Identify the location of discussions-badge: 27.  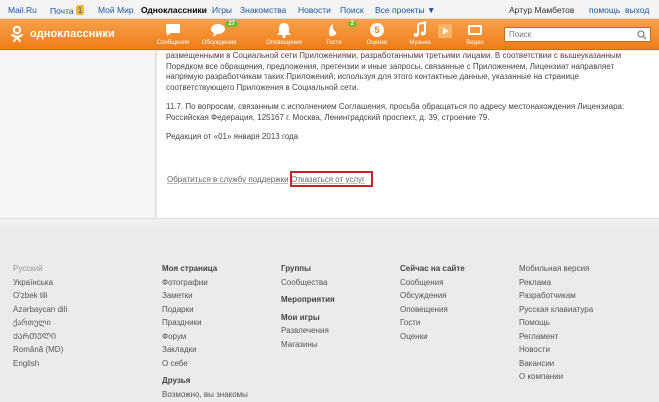
(231, 24).